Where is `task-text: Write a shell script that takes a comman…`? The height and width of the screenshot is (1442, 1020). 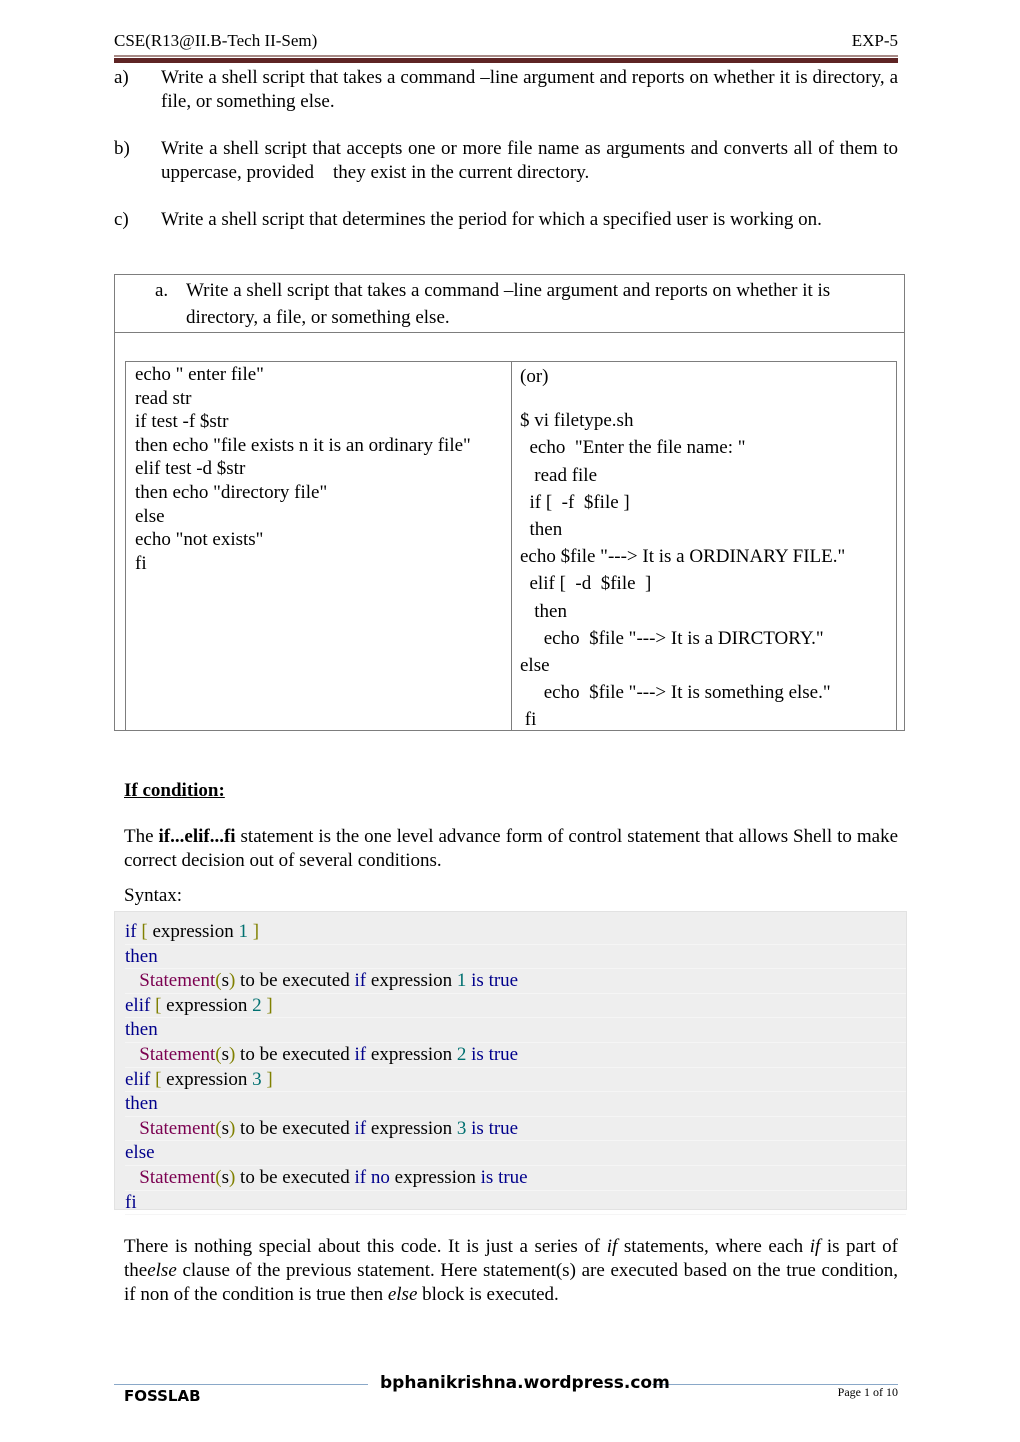
task-text: Write a shell script that takes a comman… is located at coordinates (529, 89).